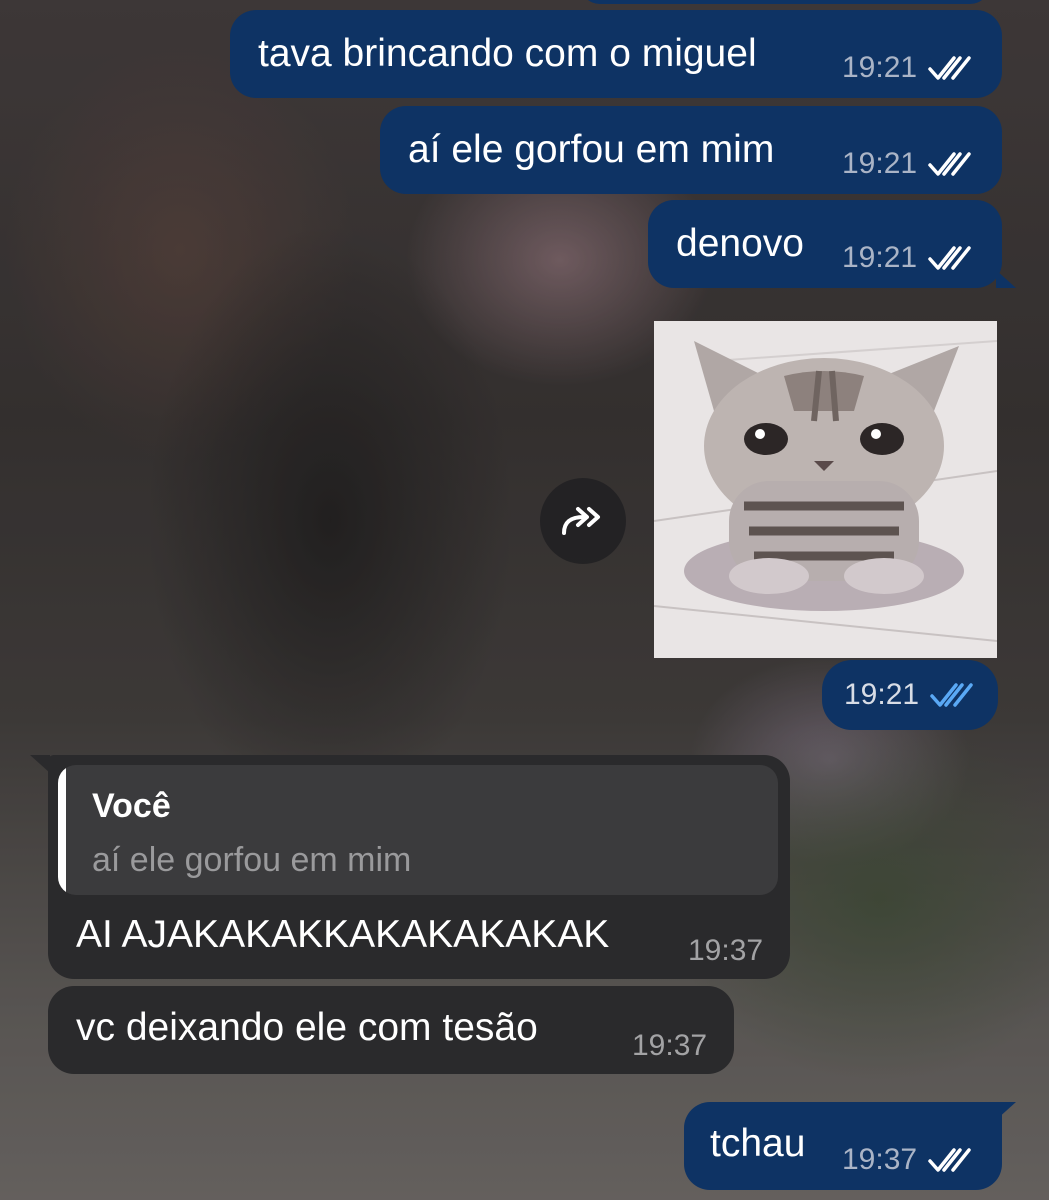  Describe the element at coordinates (418, 830) in the screenshot. I see `reply-quote: Você aí ele gorfou em mim` at that location.